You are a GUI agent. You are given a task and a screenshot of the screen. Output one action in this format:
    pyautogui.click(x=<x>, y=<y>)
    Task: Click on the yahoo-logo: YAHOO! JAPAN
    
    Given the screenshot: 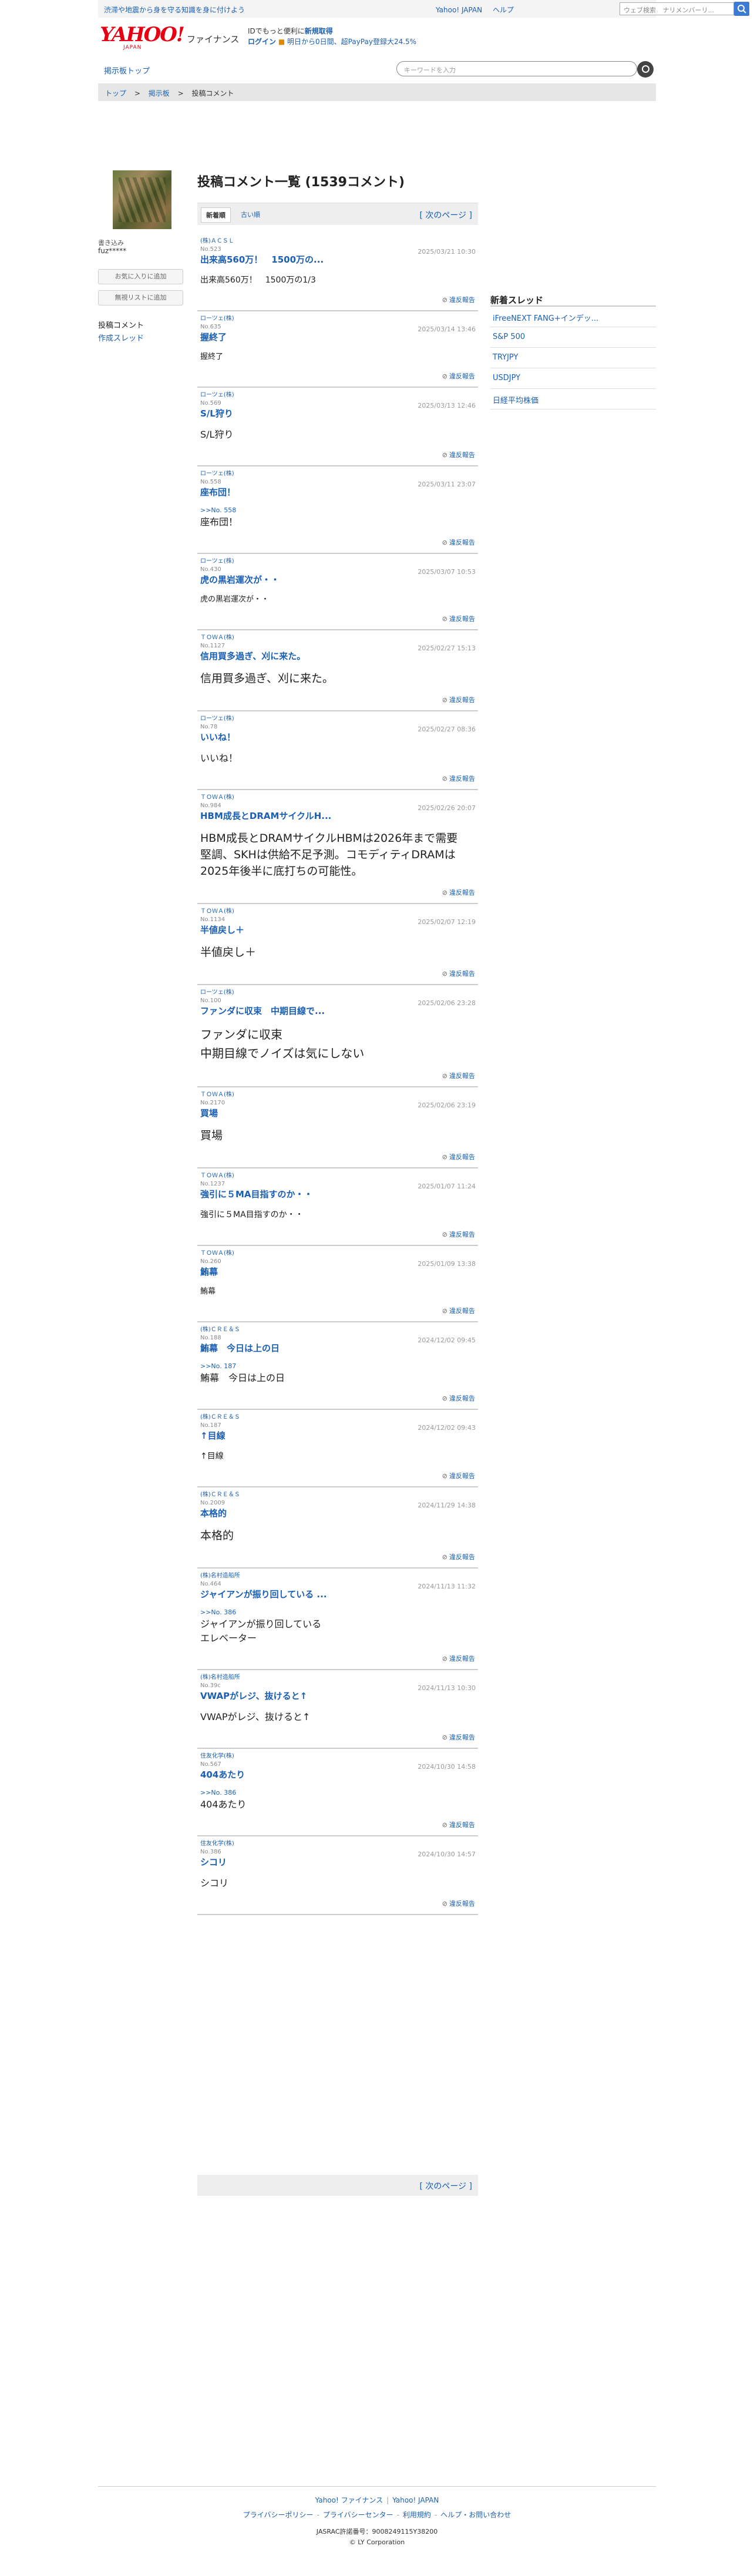 What is the action you would take?
    pyautogui.click(x=142, y=38)
    